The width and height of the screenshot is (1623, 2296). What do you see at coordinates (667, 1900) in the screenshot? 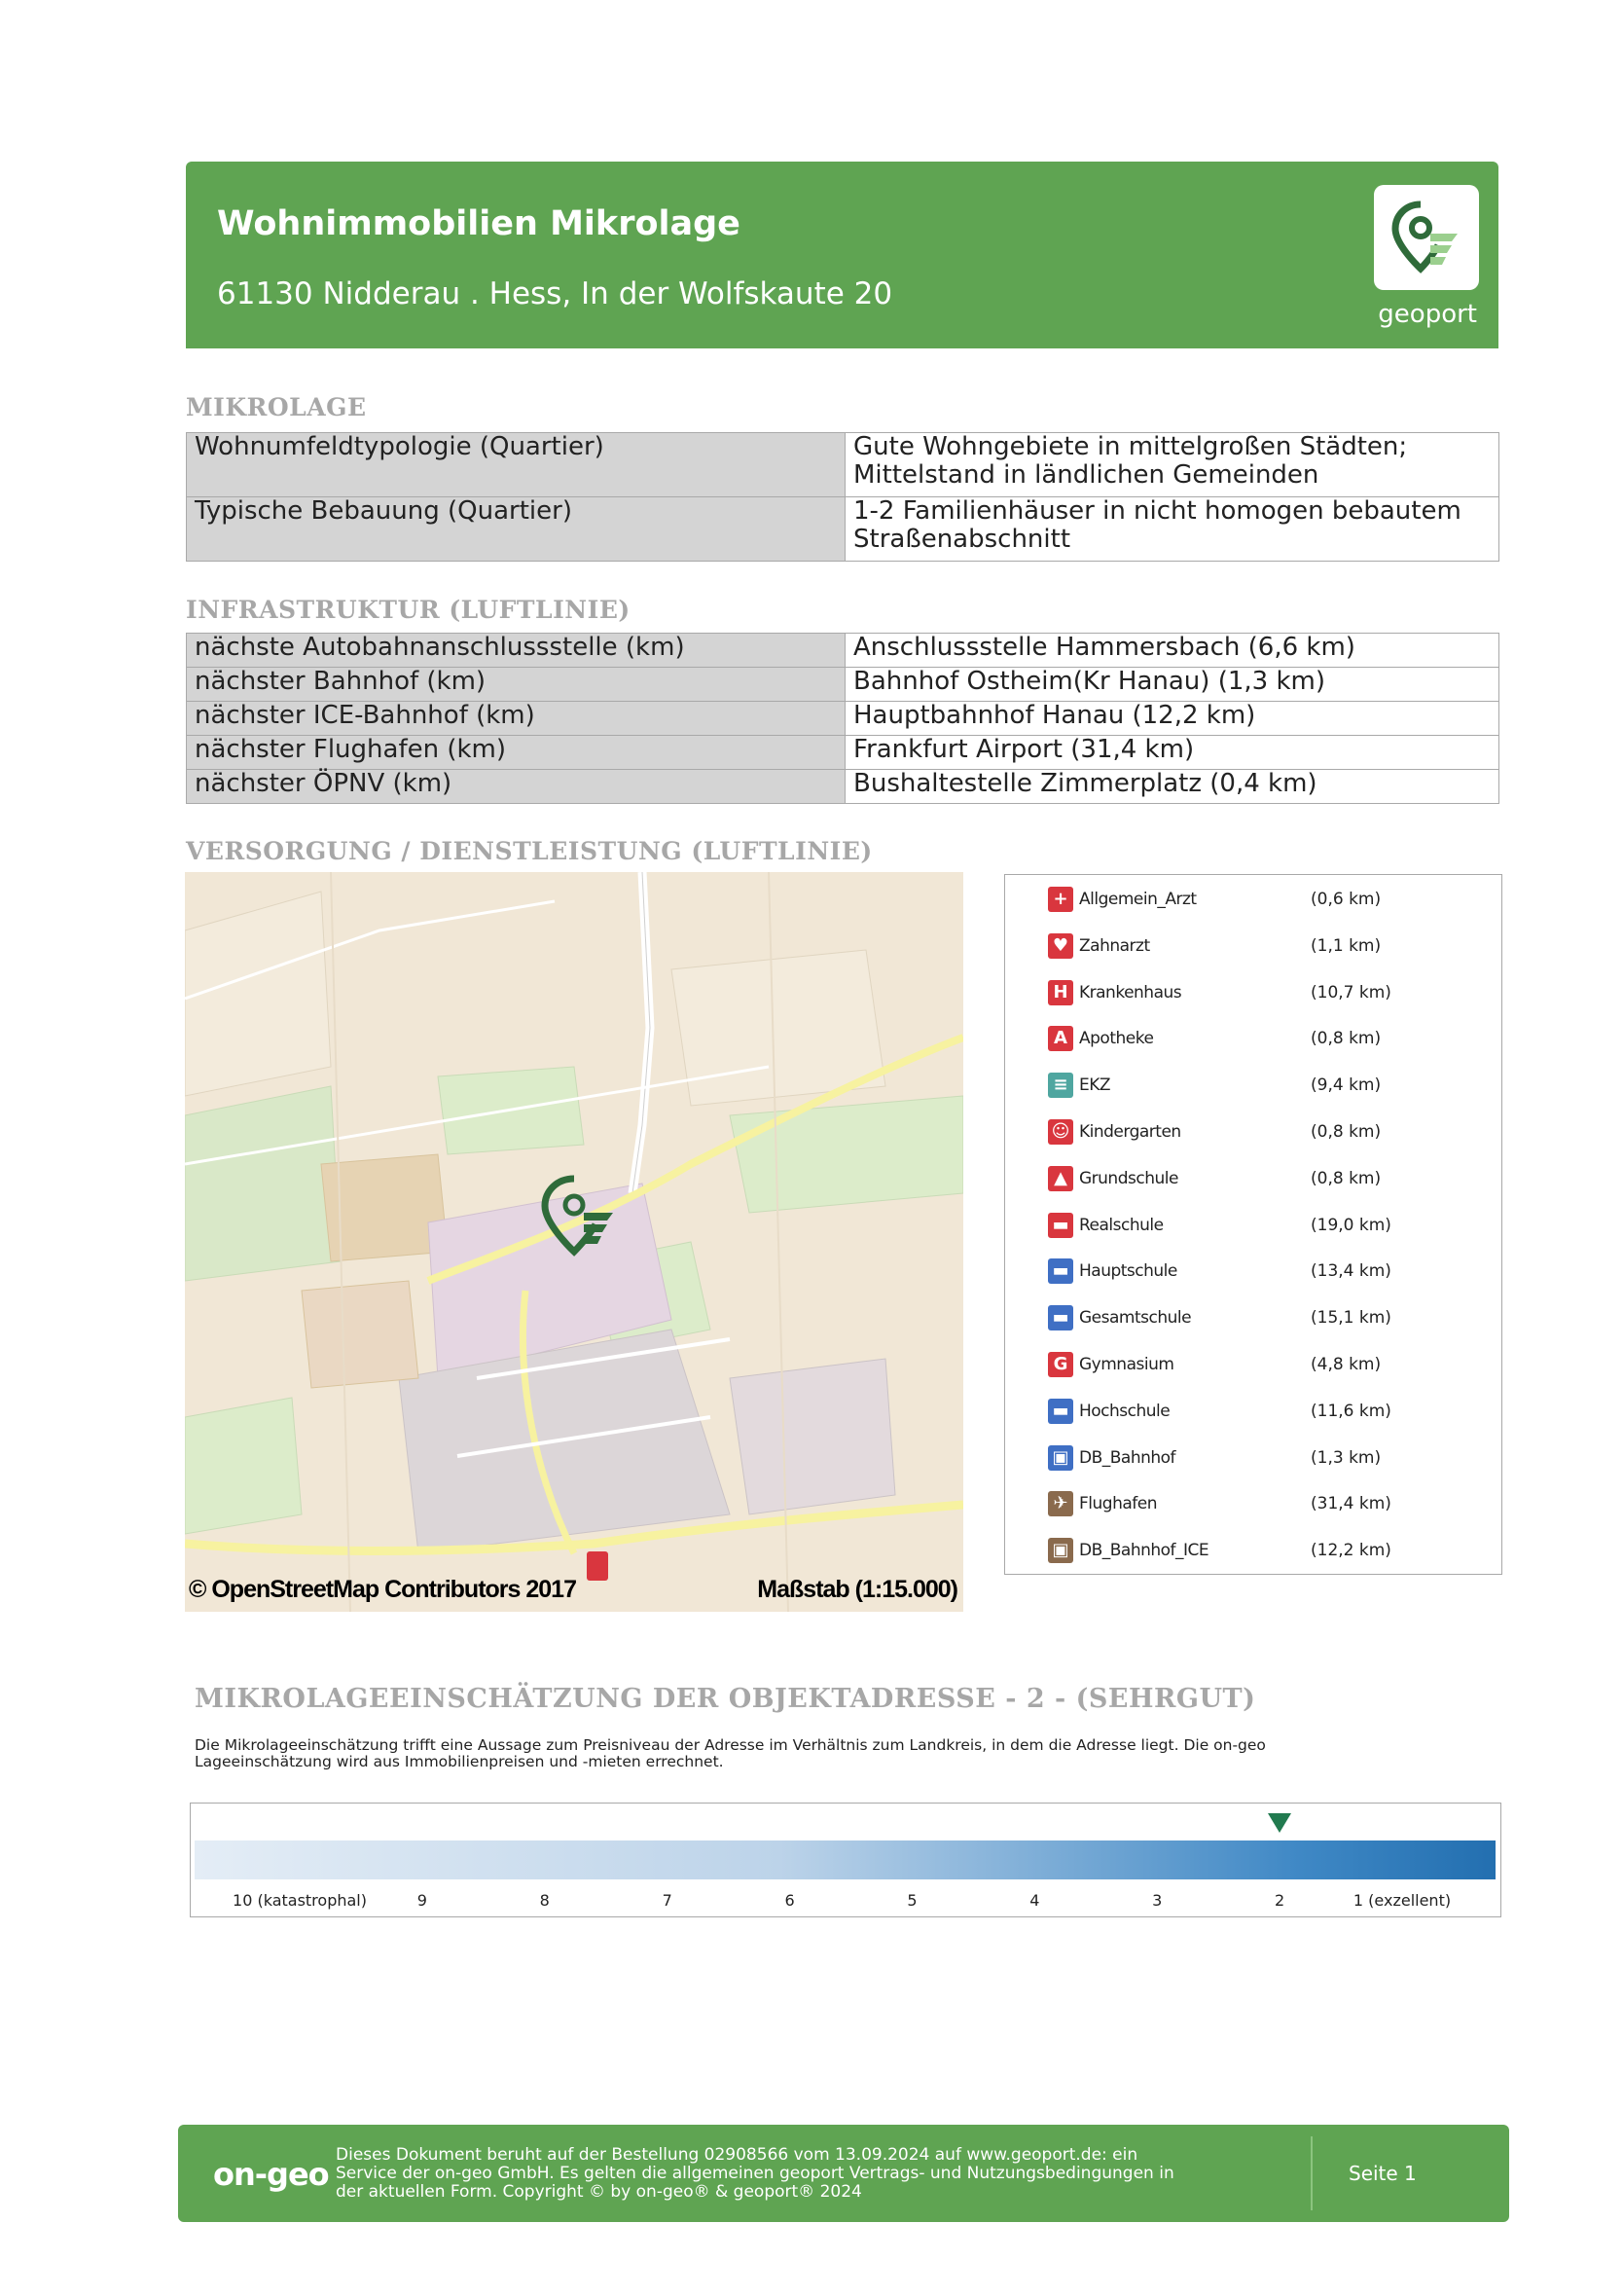
I see `scale-label: 7` at bounding box center [667, 1900].